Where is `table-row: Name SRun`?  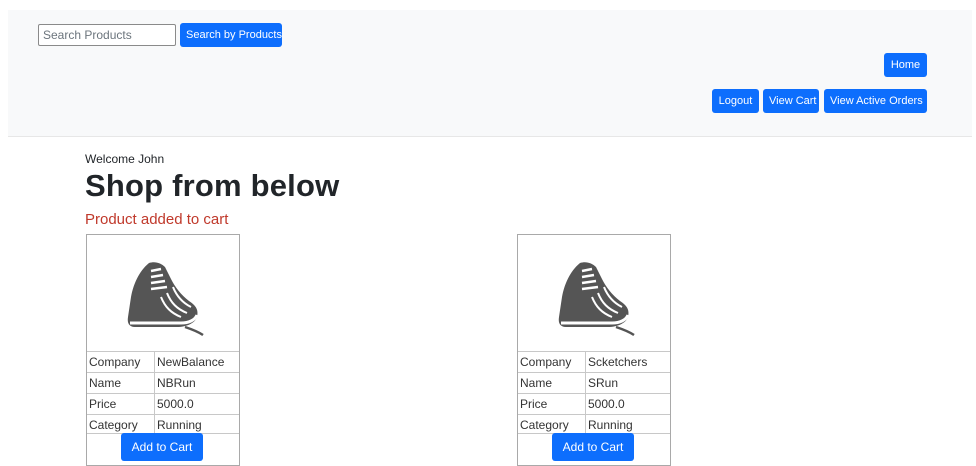
table-row: Name SRun is located at coordinates (594, 383).